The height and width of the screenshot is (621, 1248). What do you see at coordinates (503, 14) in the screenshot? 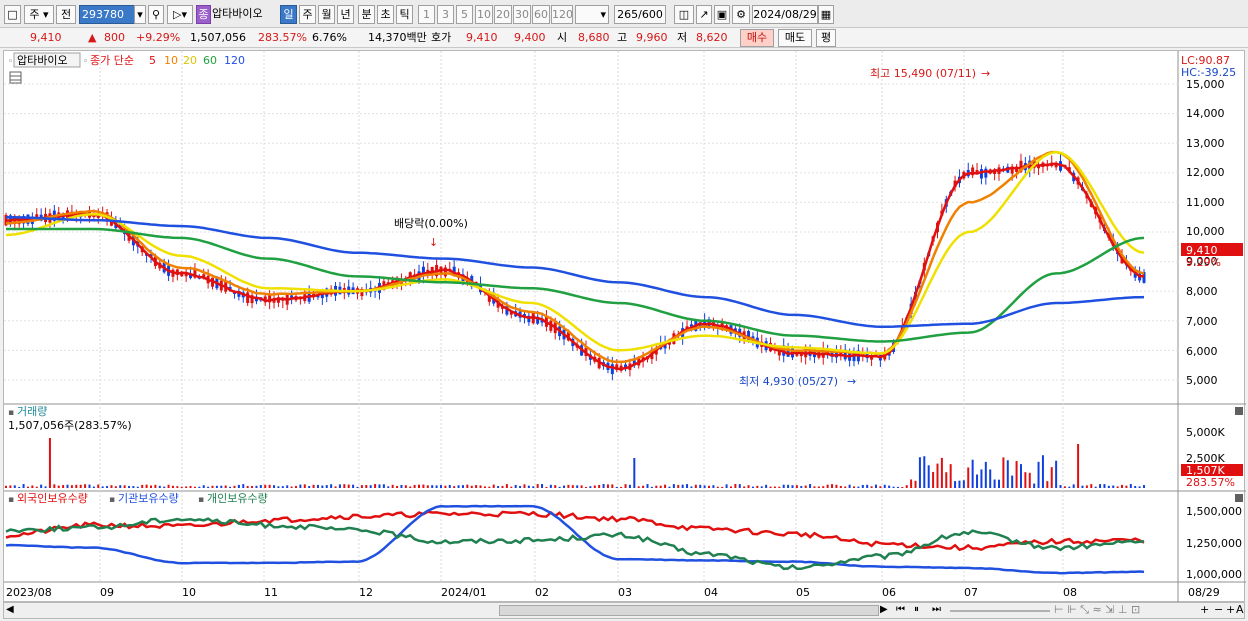
I see `interval-20: 20` at bounding box center [503, 14].